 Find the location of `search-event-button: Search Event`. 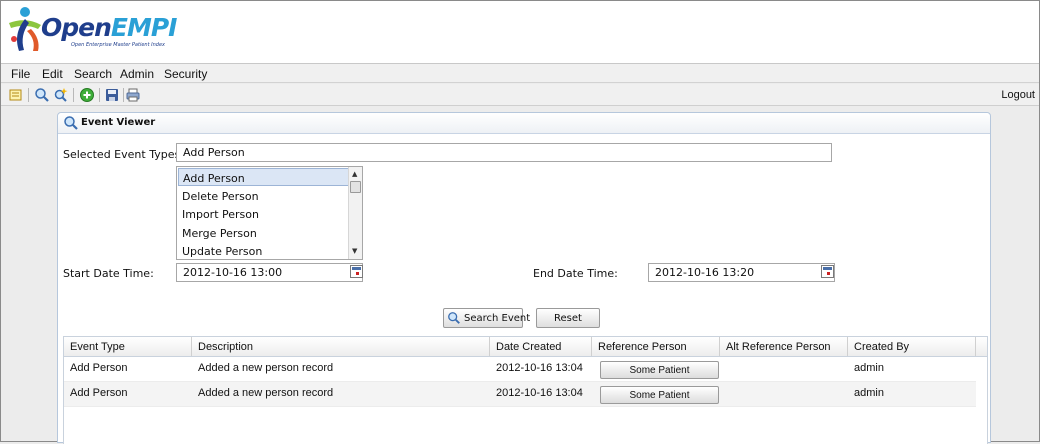

search-event-button: Search Event is located at coordinates (486, 318).